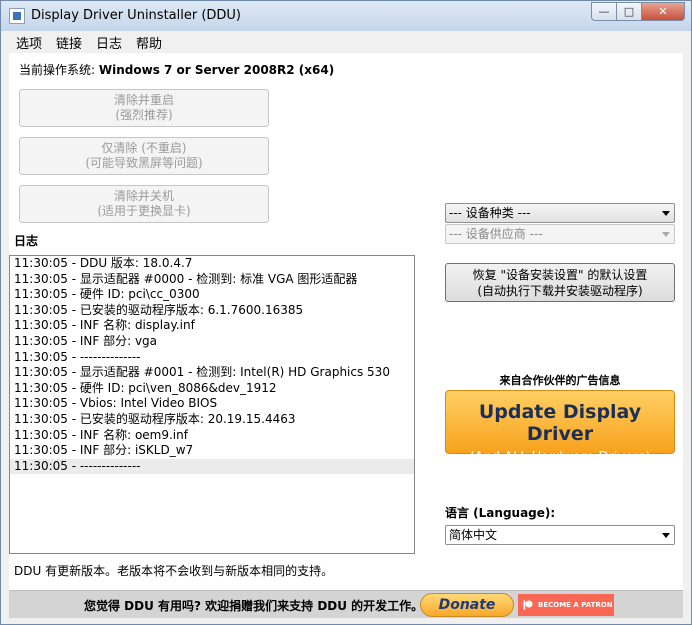 The height and width of the screenshot is (625, 692). What do you see at coordinates (109, 42) in the screenshot?
I see `menu-log: 日志` at bounding box center [109, 42].